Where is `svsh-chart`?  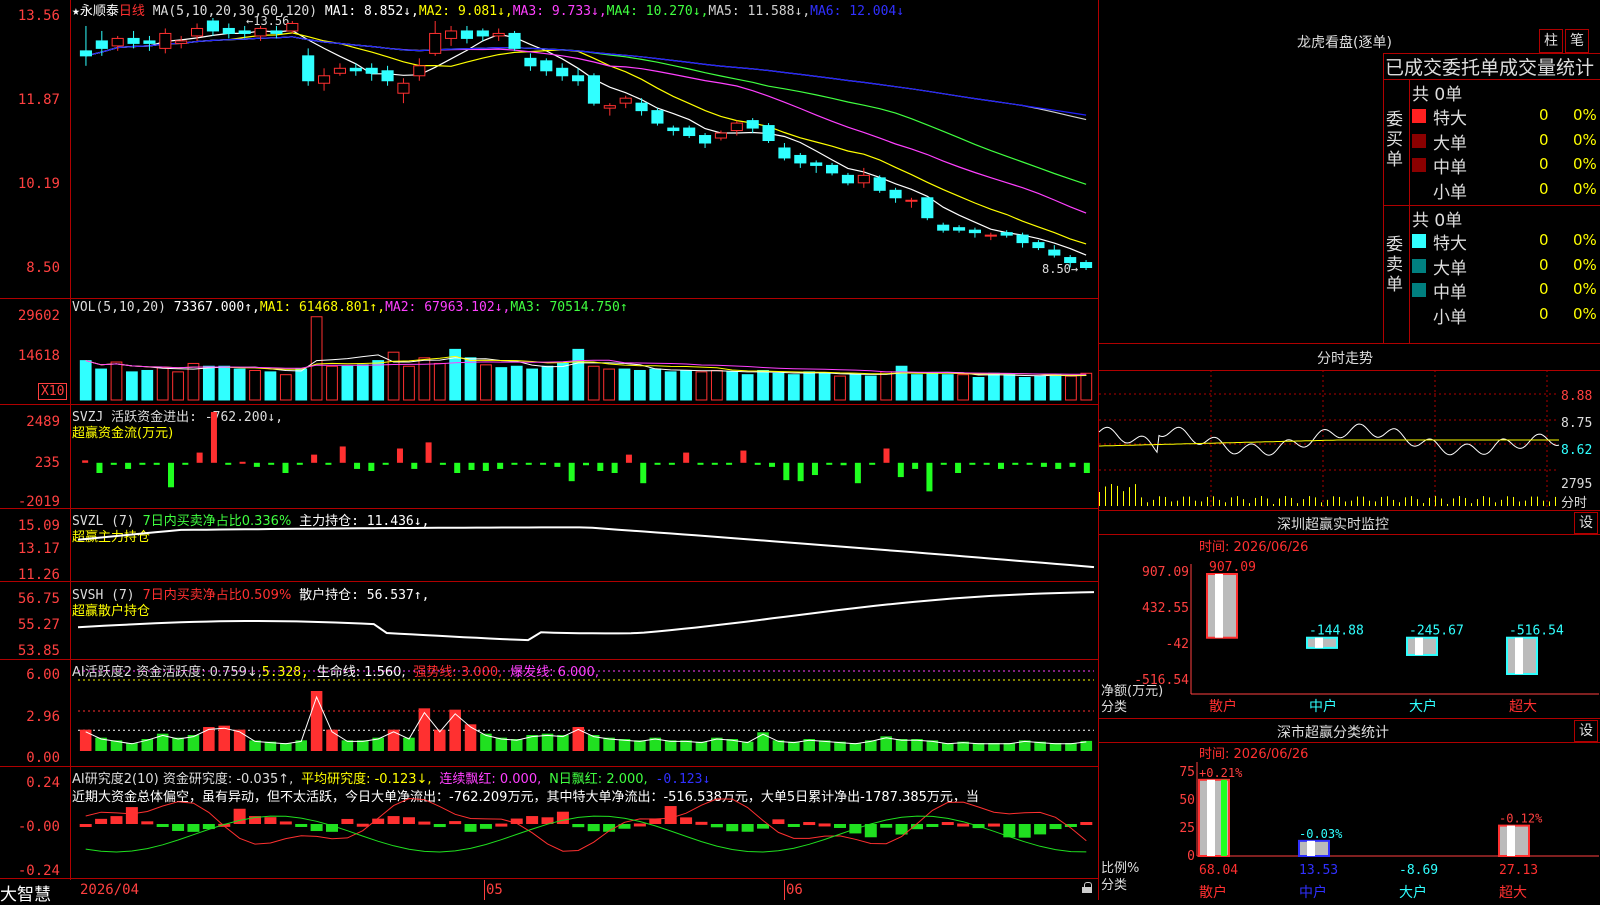 svsh-chart is located at coordinates (550, 620).